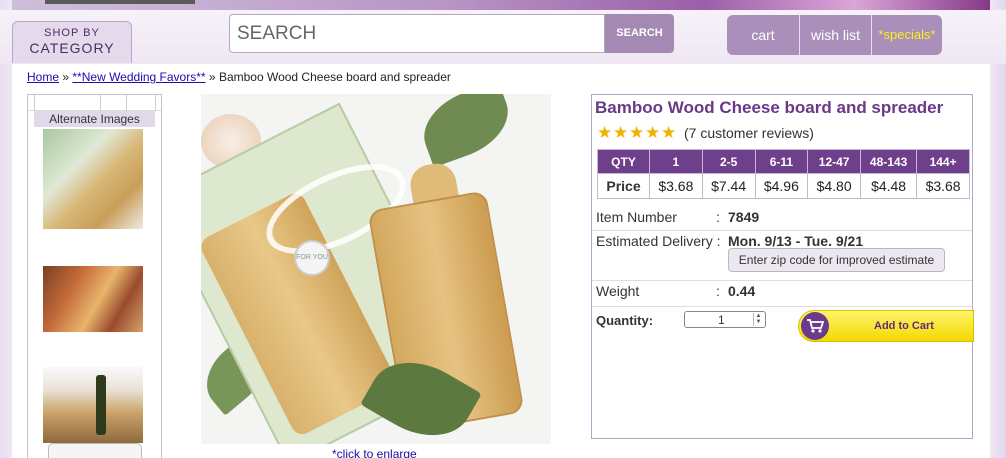 Image resolution: width=1006 pixels, height=458 pixels. What do you see at coordinates (742, 291) in the screenshot?
I see `weight-value: 0.44` at bounding box center [742, 291].